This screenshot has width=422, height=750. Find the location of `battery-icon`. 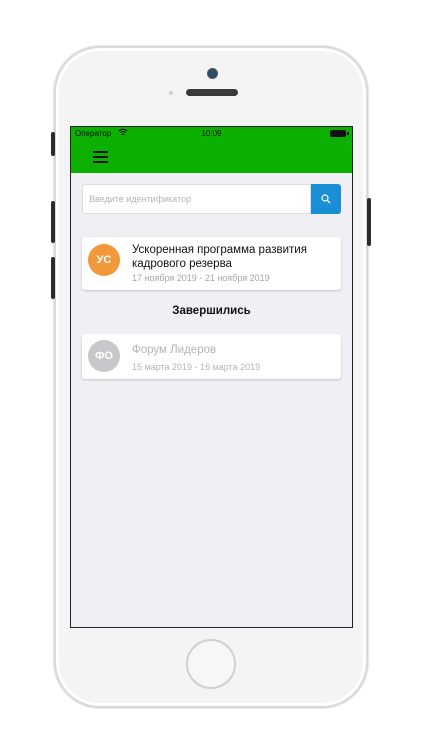

battery-icon is located at coordinates (338, 133).